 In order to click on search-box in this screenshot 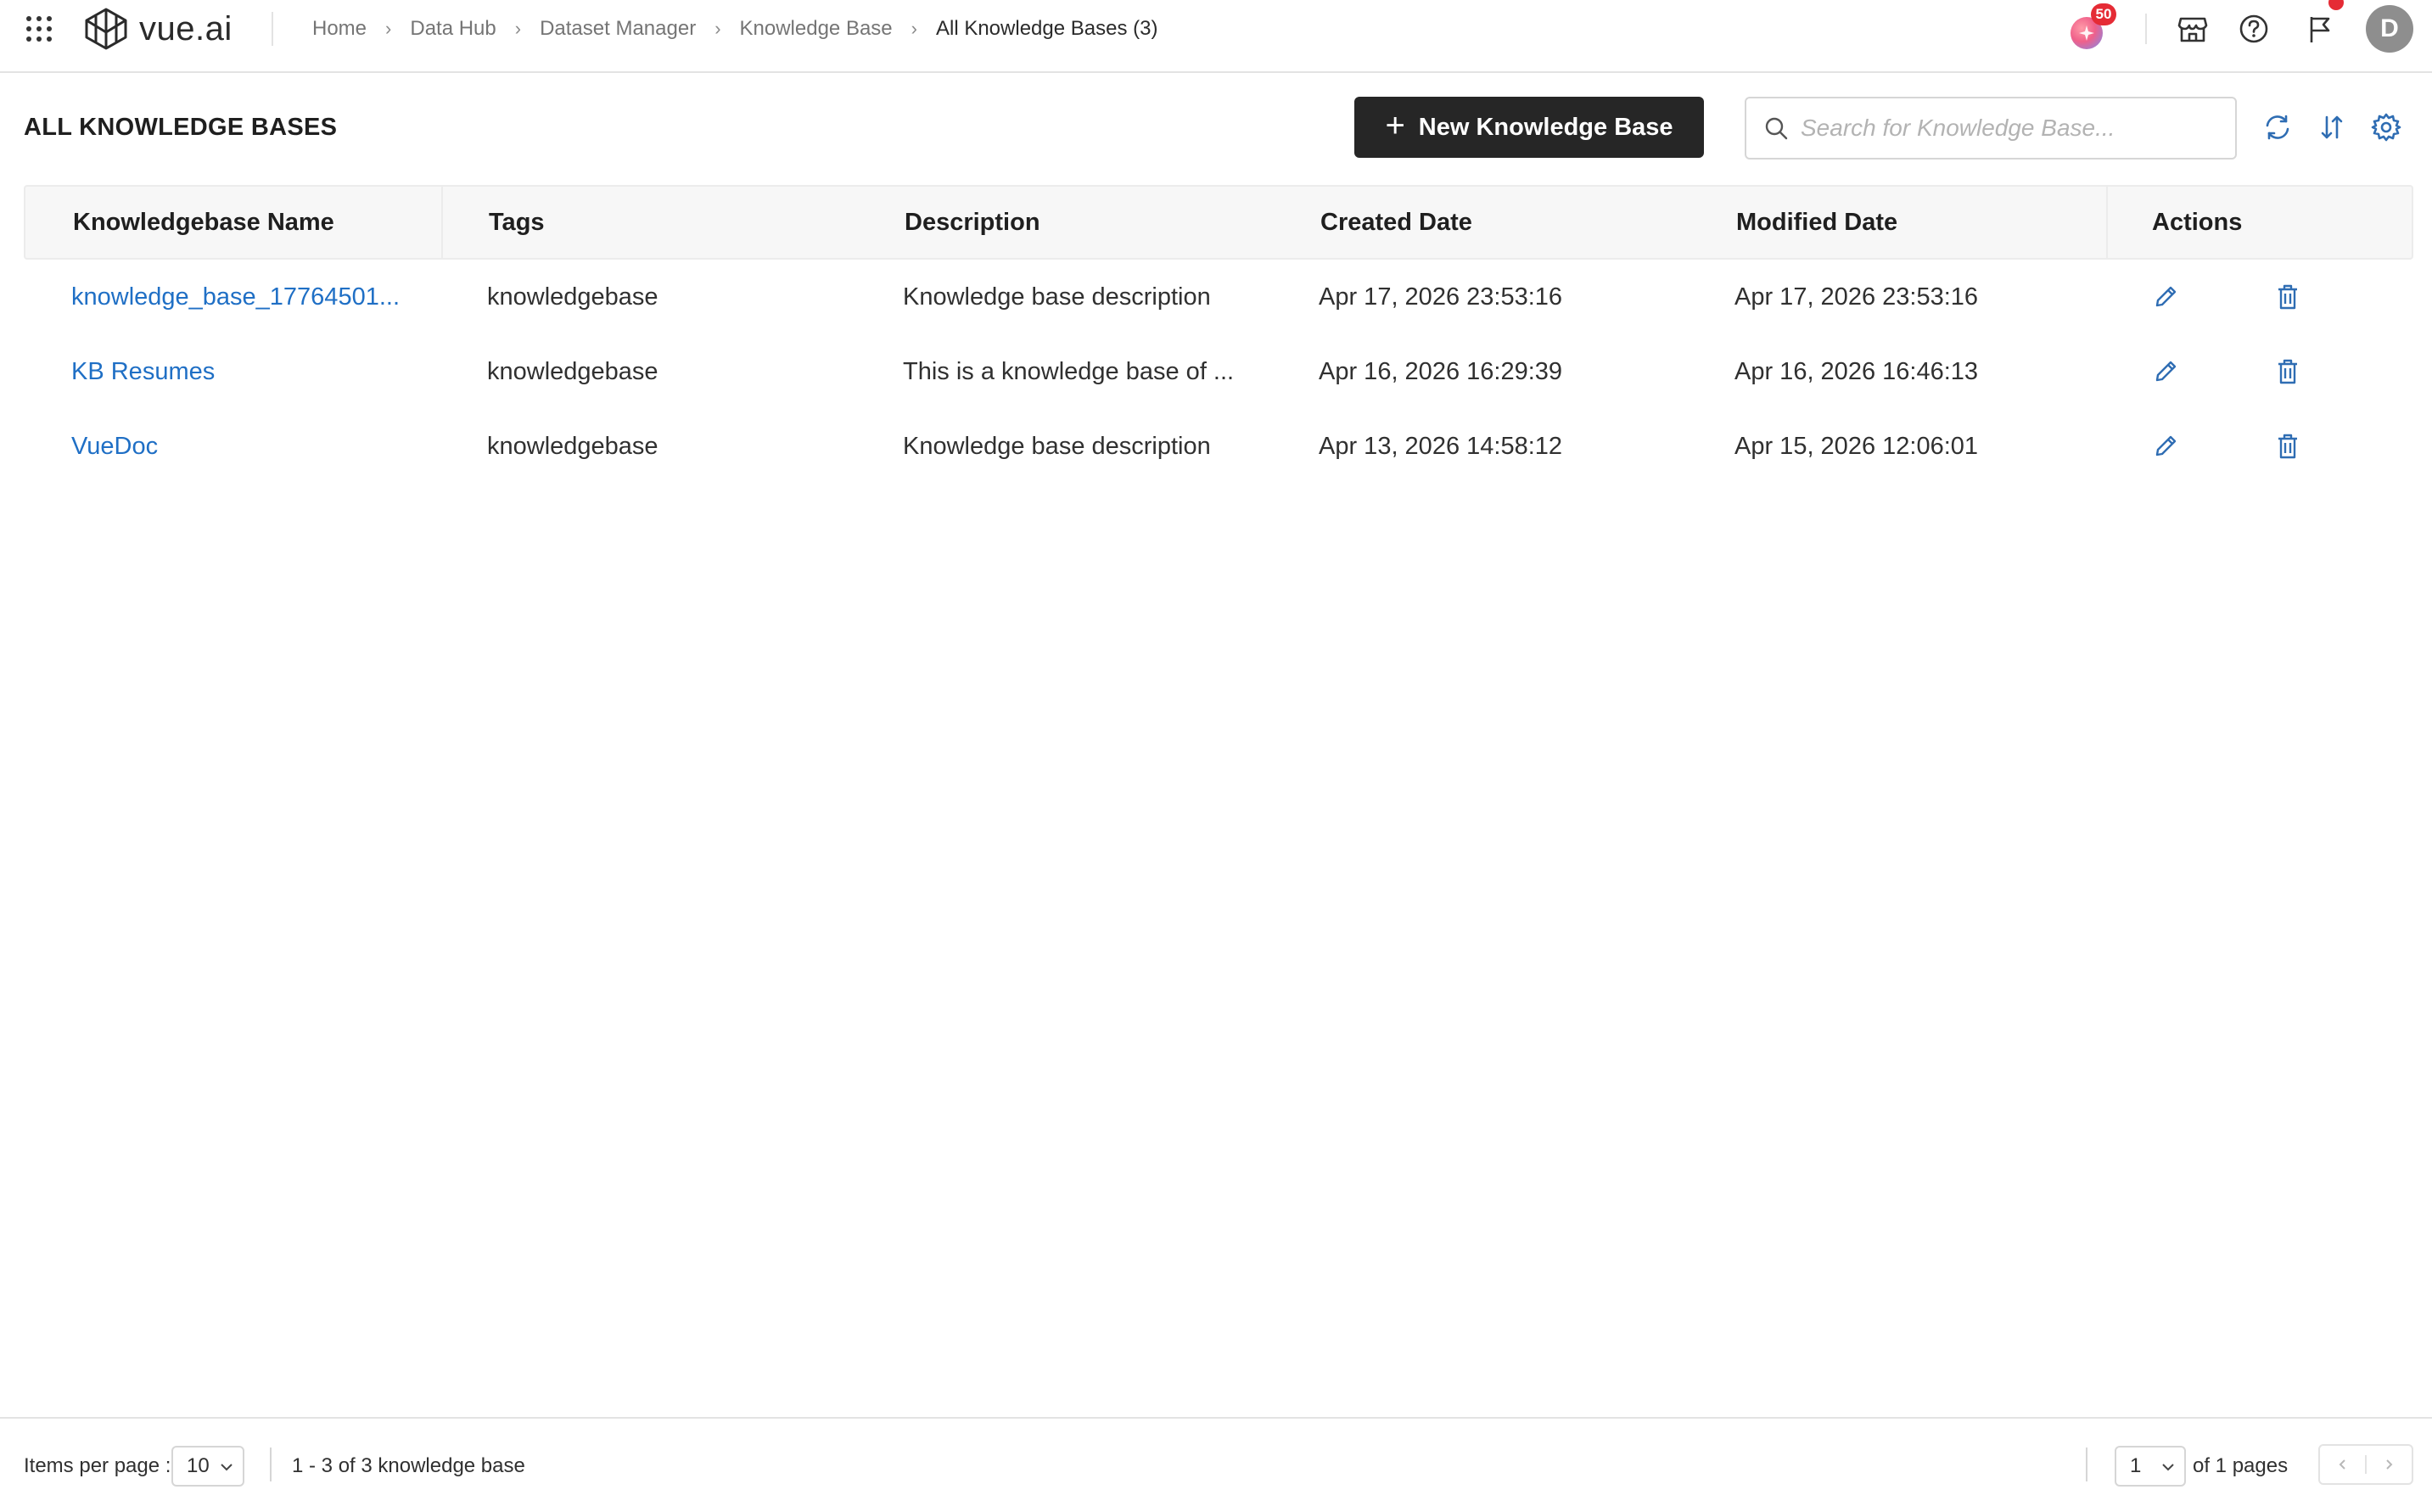, I will do `click(1991, 128)`.